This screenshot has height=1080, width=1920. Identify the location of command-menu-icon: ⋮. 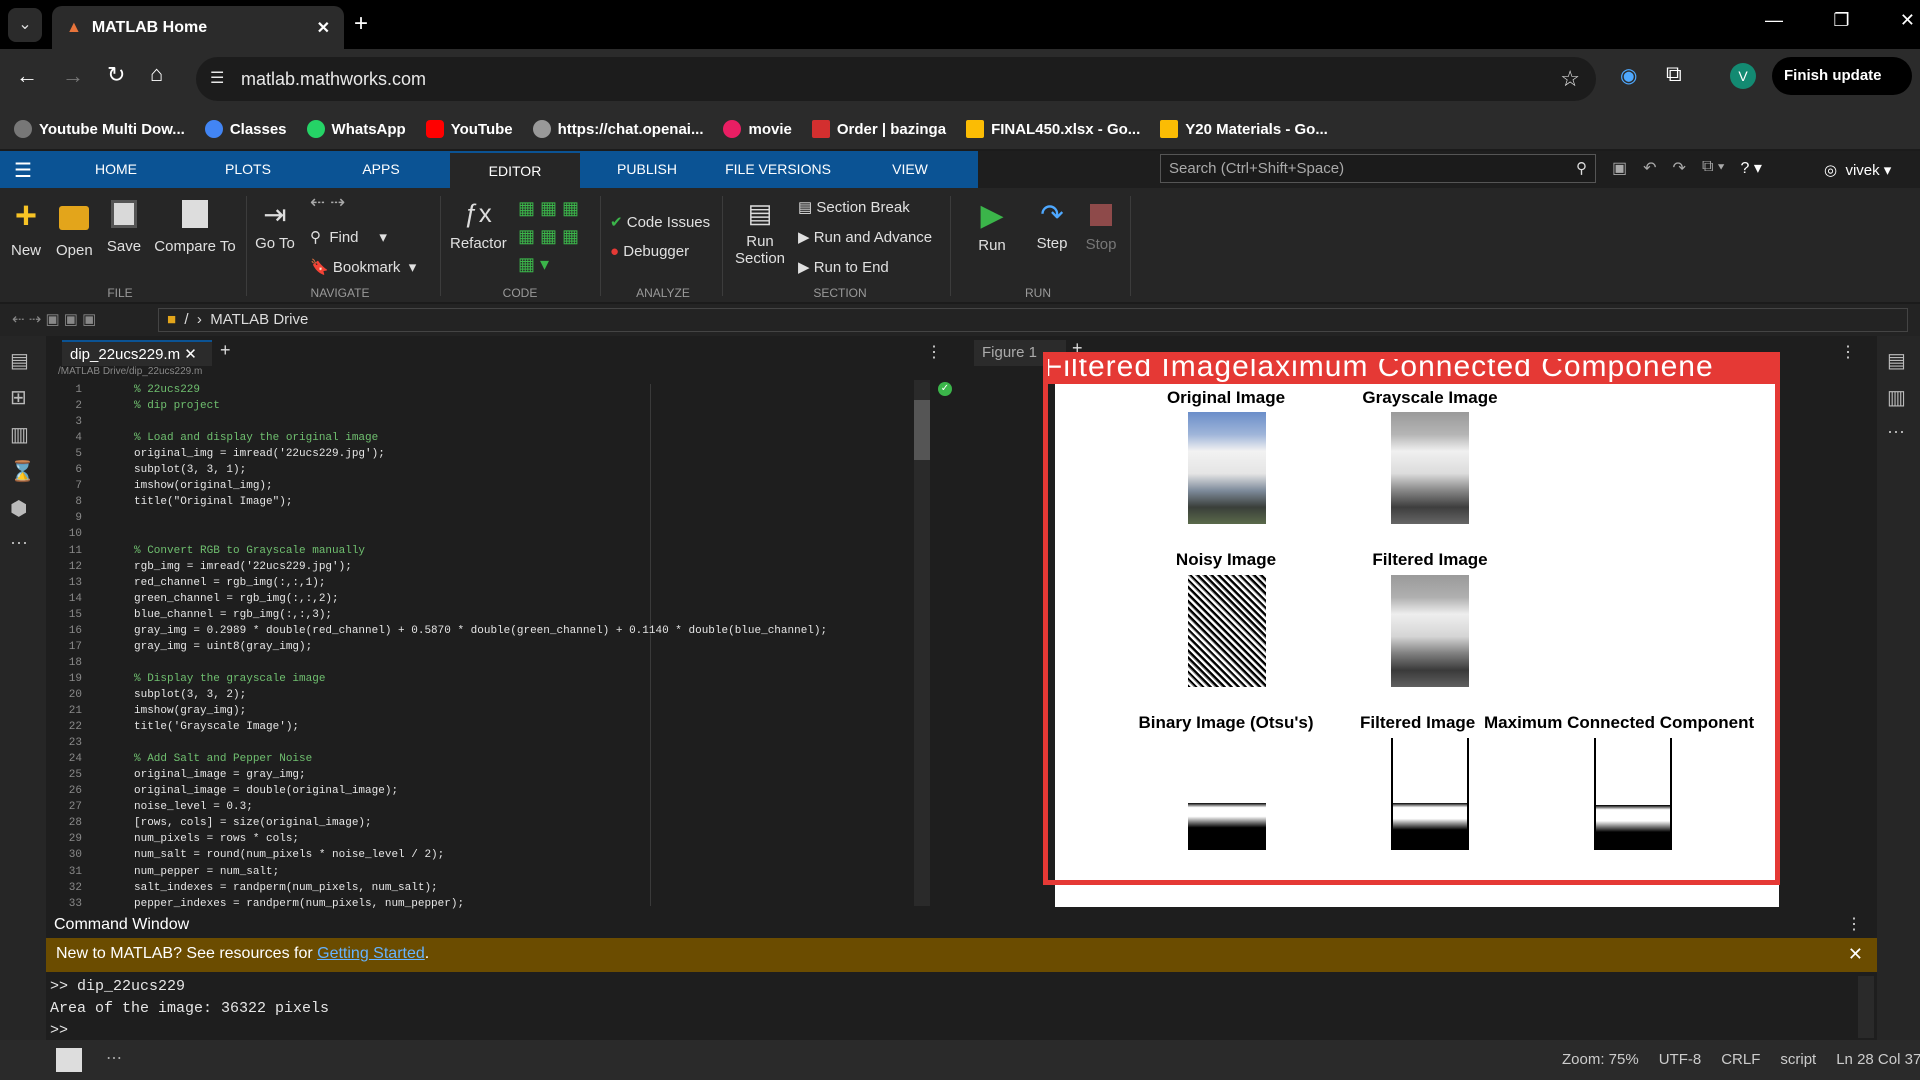
(1854, 924).